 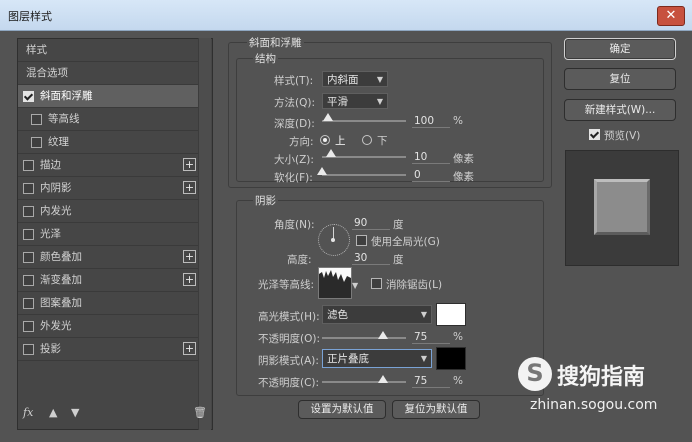 I want to click on highlight-mode-label: 高光模式(H):, so click(x=289, y=317).